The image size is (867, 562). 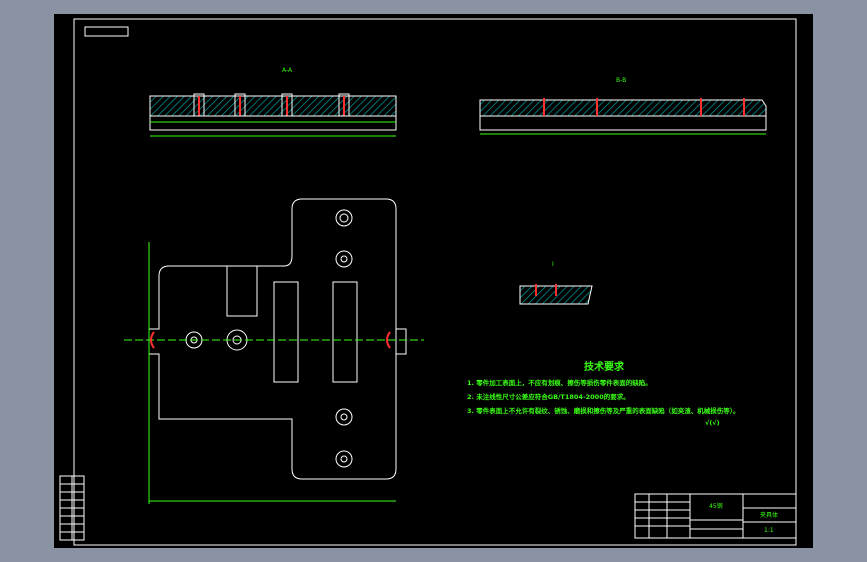 What do you see at coordinates (604, 367) in the screenshot?
I see `tech-requirements-title: 技术要求` at bounding box center [604, 367].